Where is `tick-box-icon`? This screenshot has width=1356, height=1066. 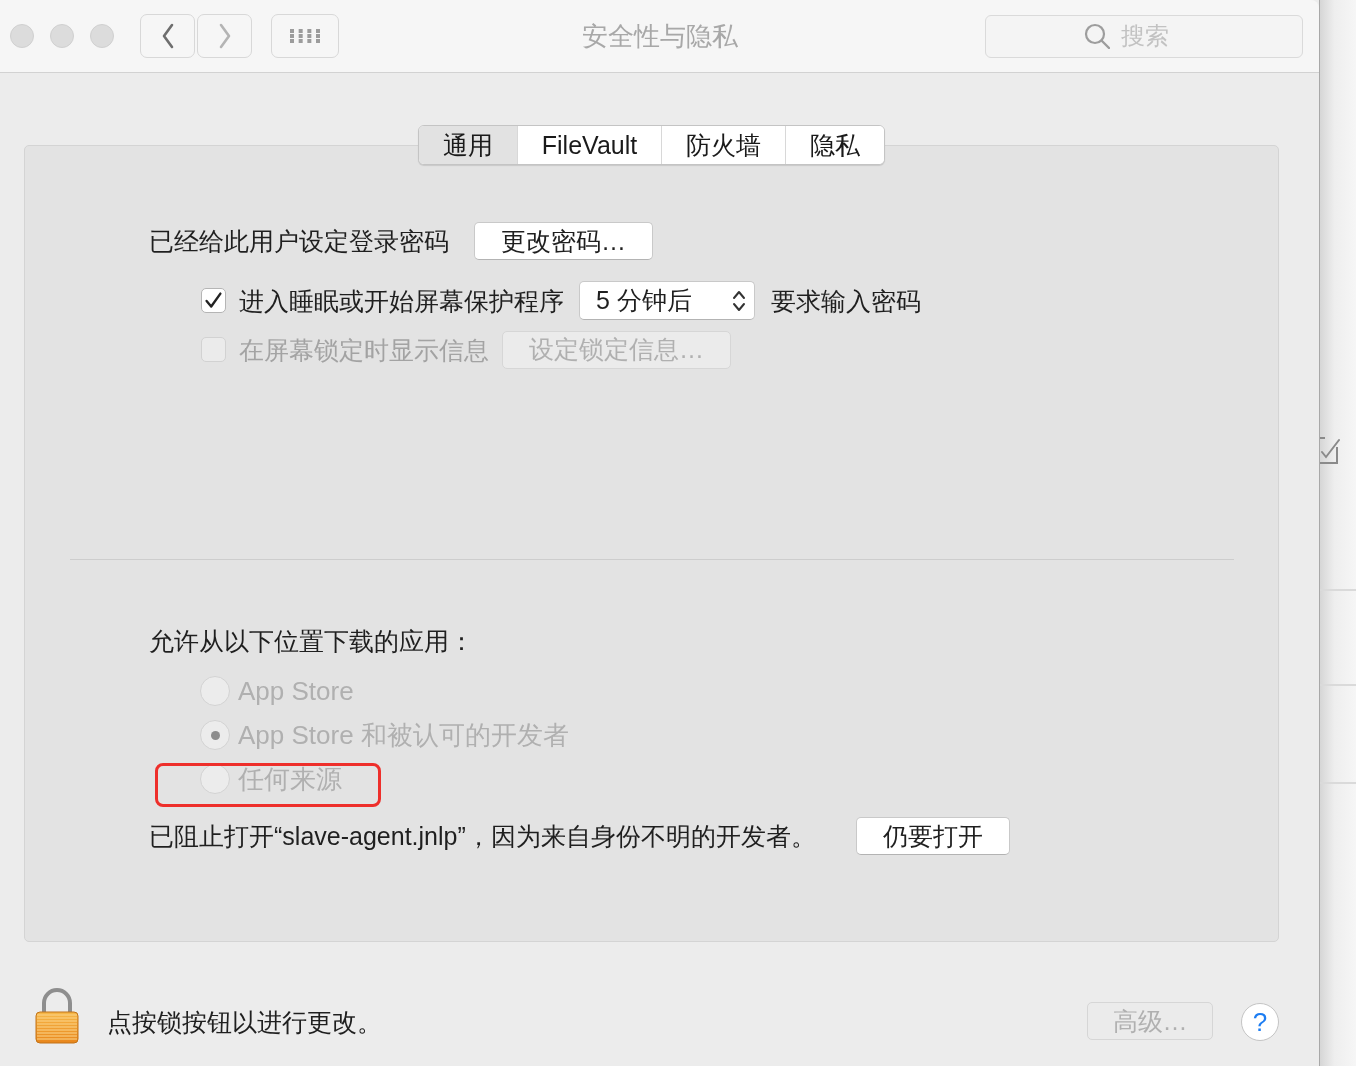 tick-box-icon is located at coordinates (1330, 450).